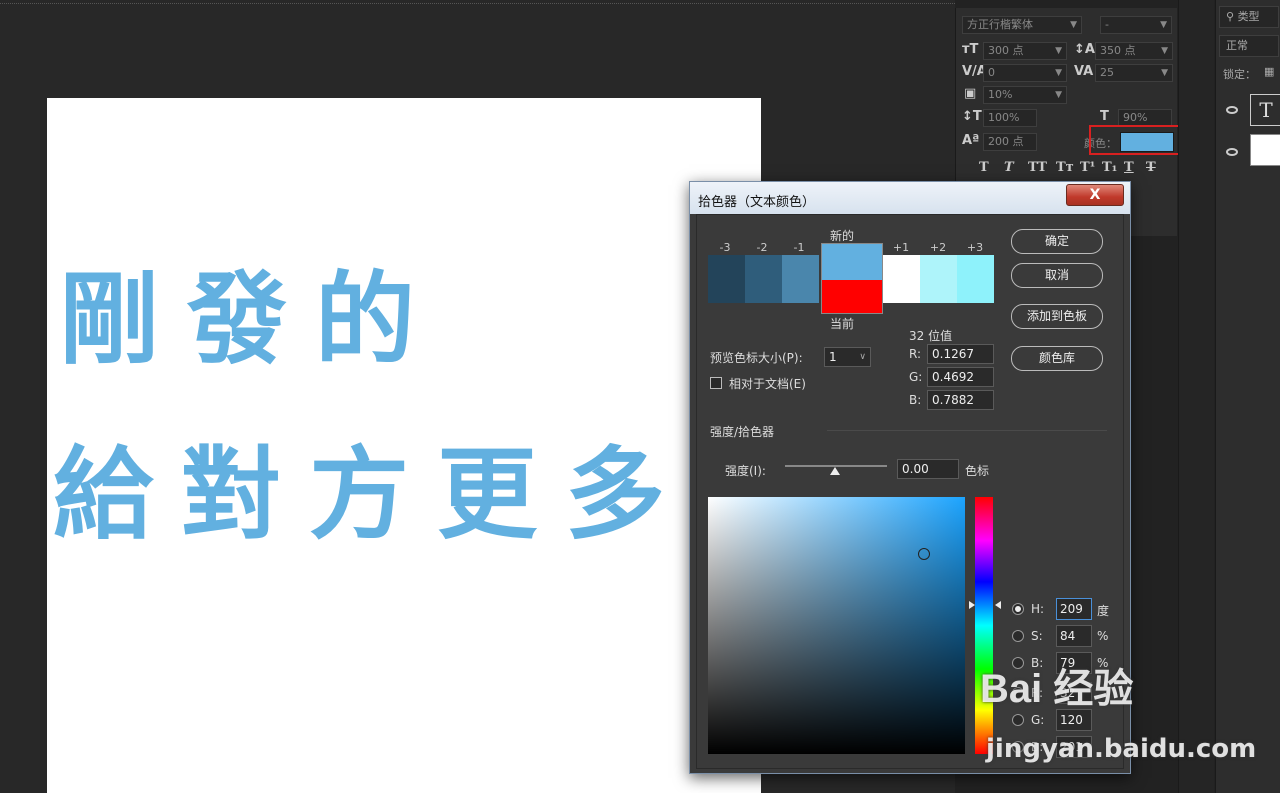 The height and width of the screenshot is (793, 1280). Describe the element at coordinates (742, 432) in the screenshot. I see `section-title: 强度/拾色器` at that location.